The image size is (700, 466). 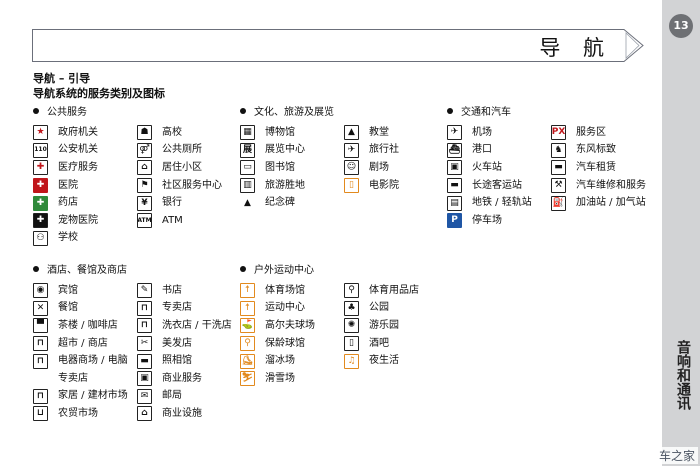 What do you see at coordinates (68, 238) in the screenshot?
I see `category-label: 学校` at bounding box center [68, 238].